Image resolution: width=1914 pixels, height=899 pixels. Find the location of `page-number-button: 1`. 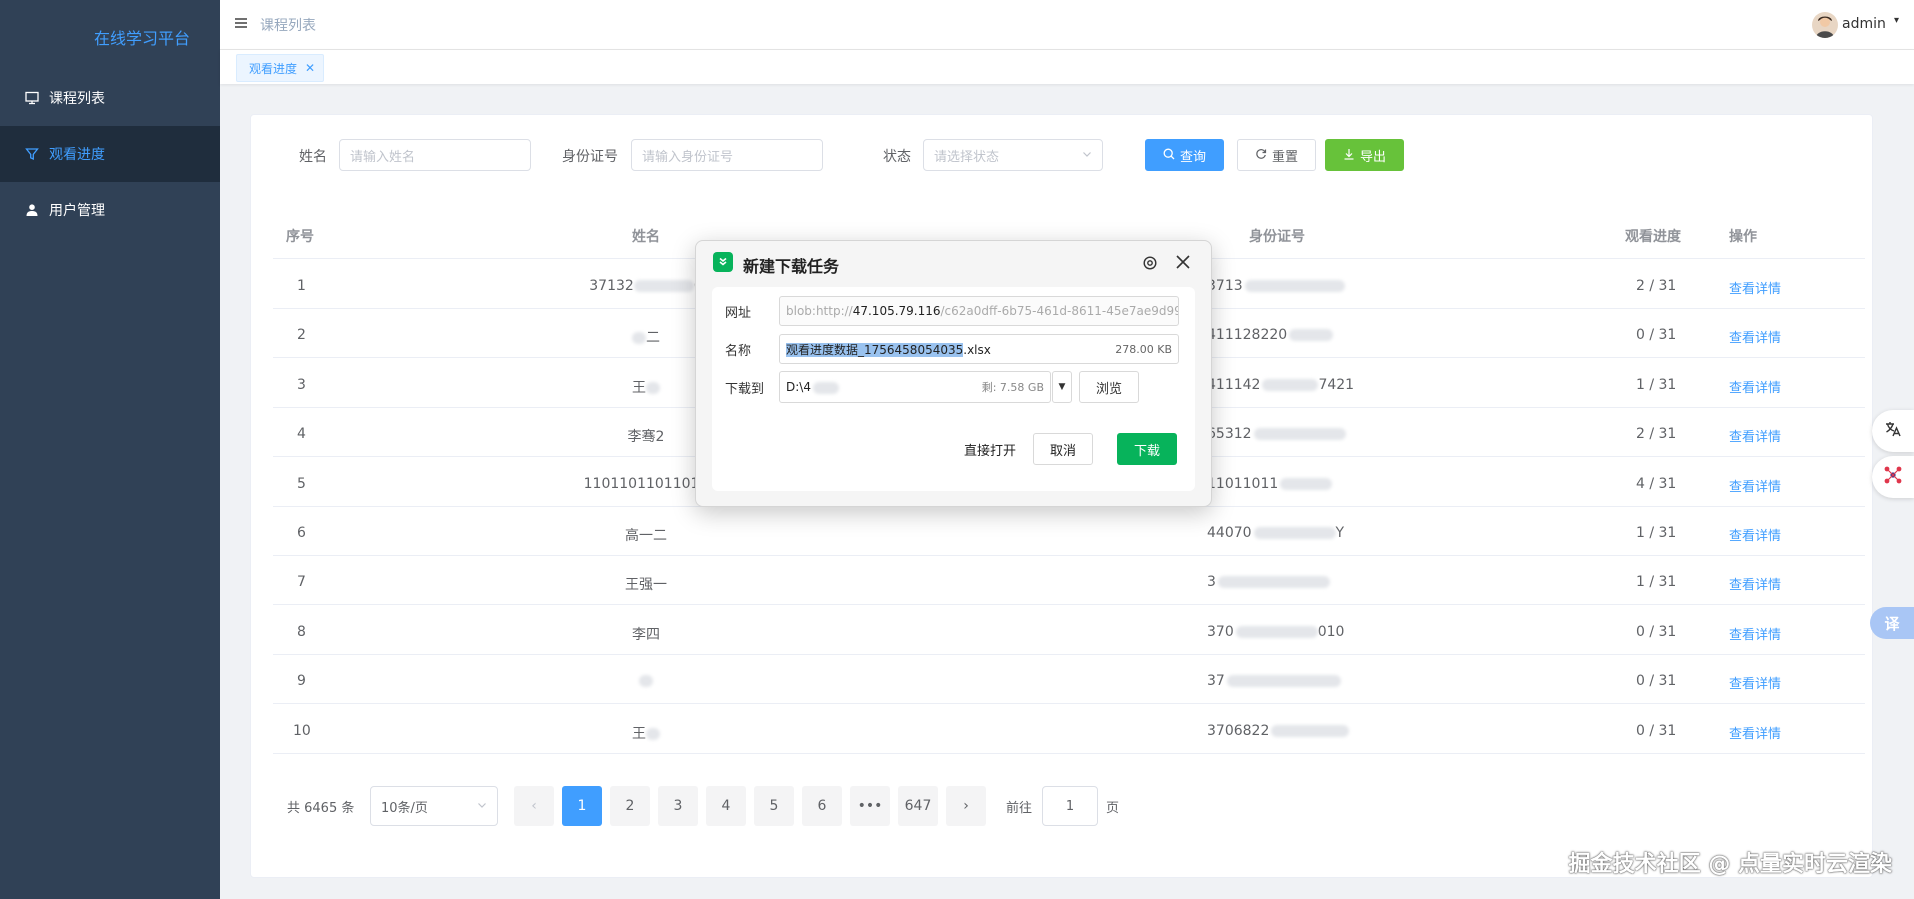

page-number-button: 1 is located at coordinates (582, 806).